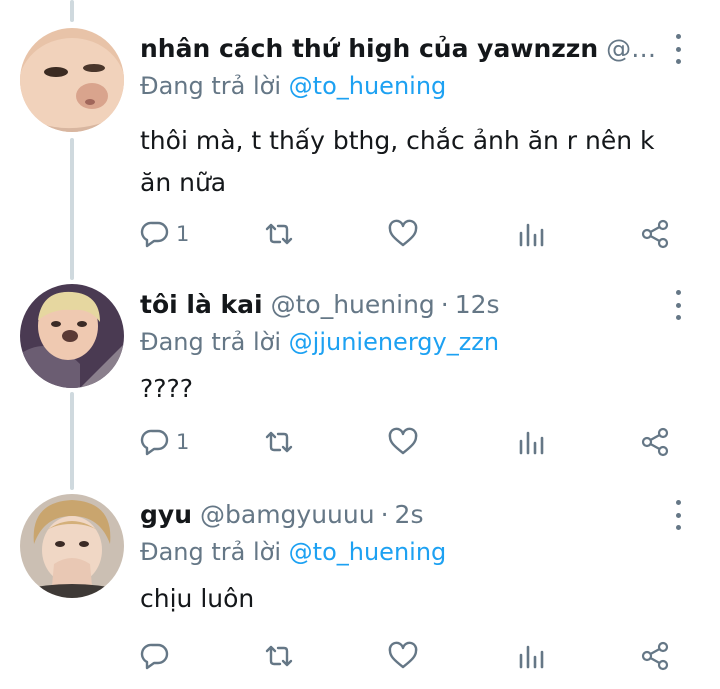 The image size is (720, 689). What do you see at coordinates (197, 598) in the screenshot?
I see `tweet-text: chịu luôn` at bounding box center [197, 598].